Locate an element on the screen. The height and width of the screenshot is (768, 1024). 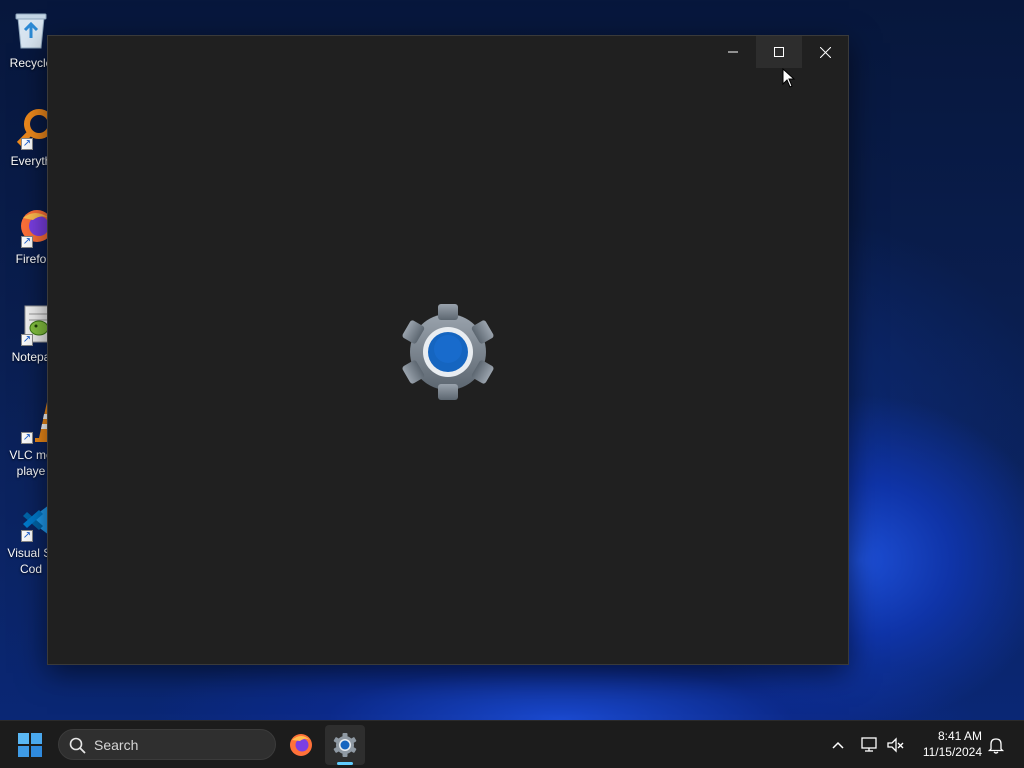
start-button is located at coordinates (30, 745).